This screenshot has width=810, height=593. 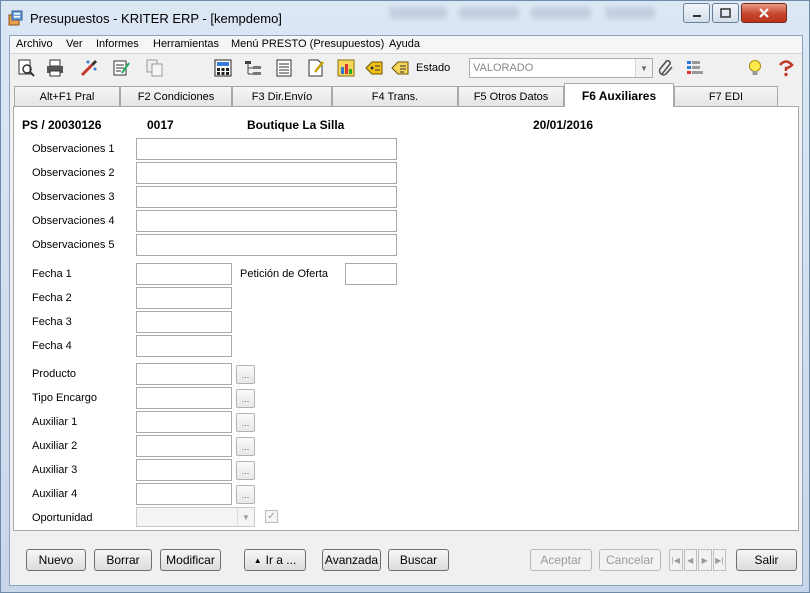 I want to click on auxiliar-3-input, so click(x=184, y=470).